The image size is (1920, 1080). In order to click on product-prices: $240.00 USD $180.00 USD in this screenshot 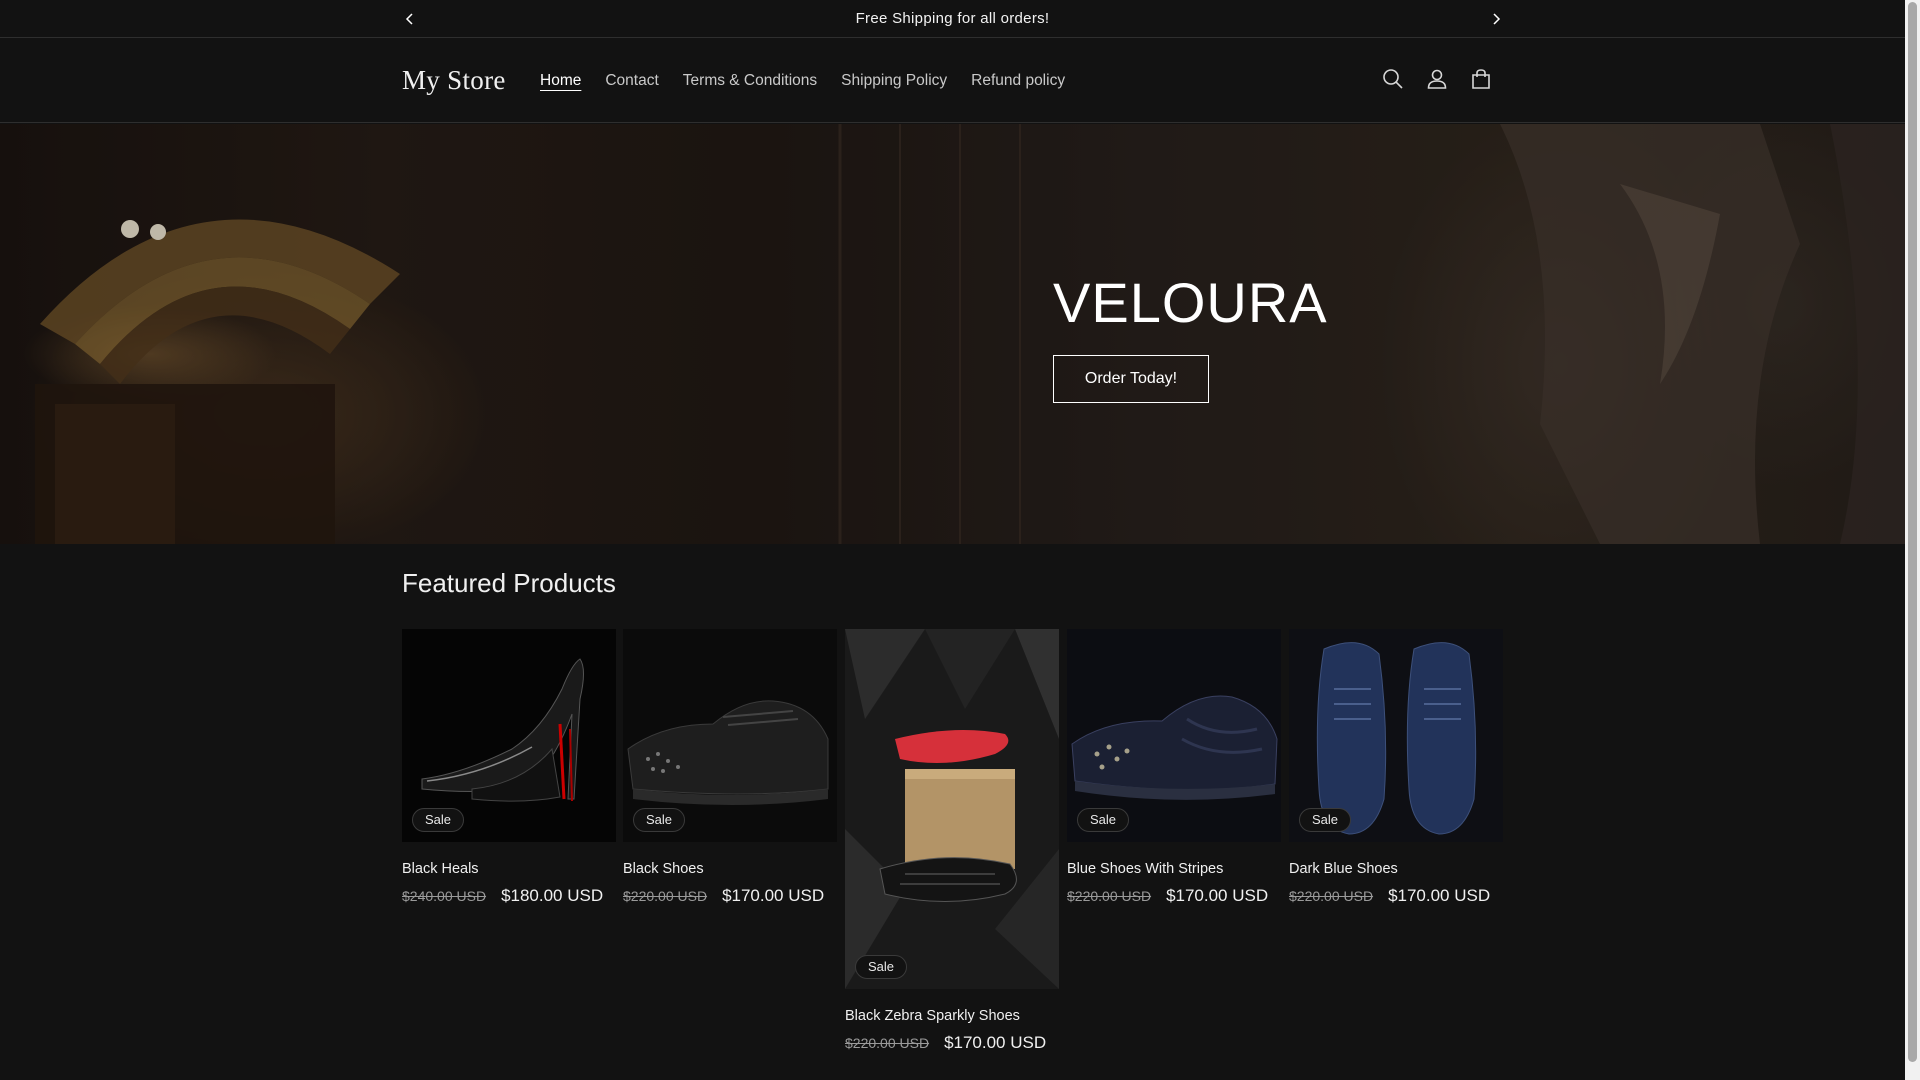, I will do `click(509, 896)`.